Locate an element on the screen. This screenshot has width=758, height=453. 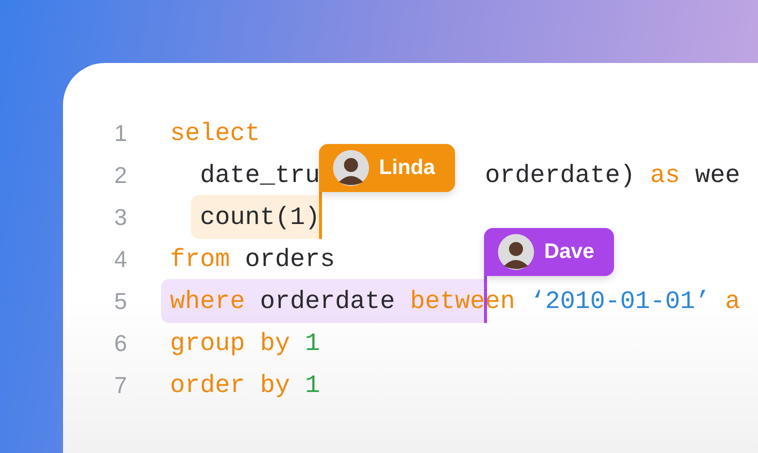
line-number: 4 is located at coordinates (120, 259).